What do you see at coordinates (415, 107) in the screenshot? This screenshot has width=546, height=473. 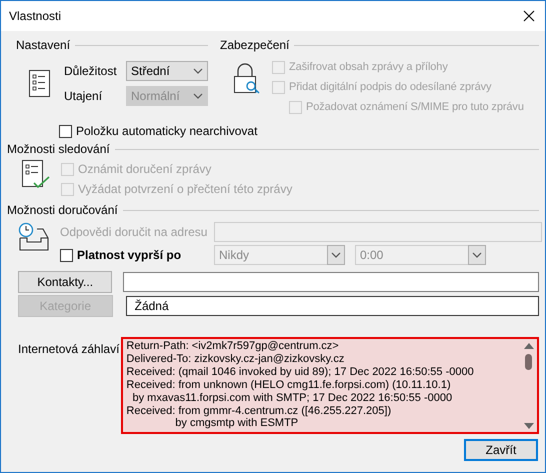 I see `checkbox-label: Požadovat oznámení S/MIME pro tuto zprávu` at bounding box center [415, 107].